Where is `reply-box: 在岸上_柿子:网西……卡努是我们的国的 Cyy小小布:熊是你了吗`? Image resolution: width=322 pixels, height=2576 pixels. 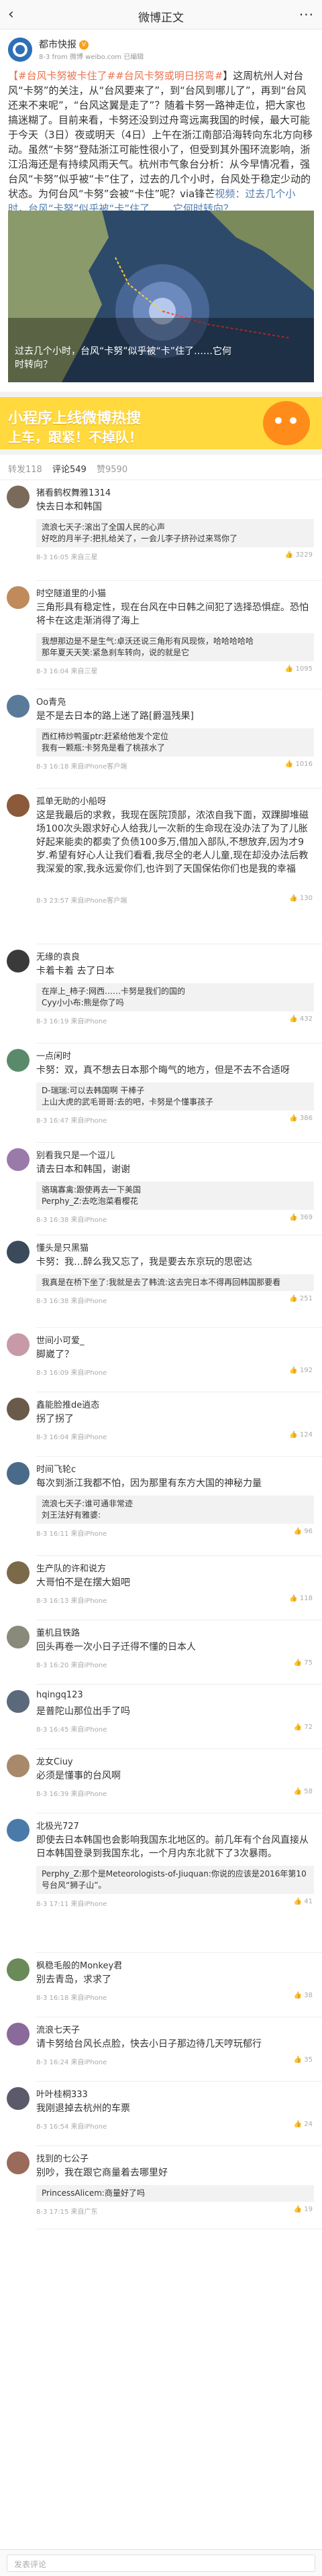
reply-box: 在岸上_柿子:网西……卡努是我们的国的 Cyy小小布:熊是你了吗 is located at coordinates (175, 997).